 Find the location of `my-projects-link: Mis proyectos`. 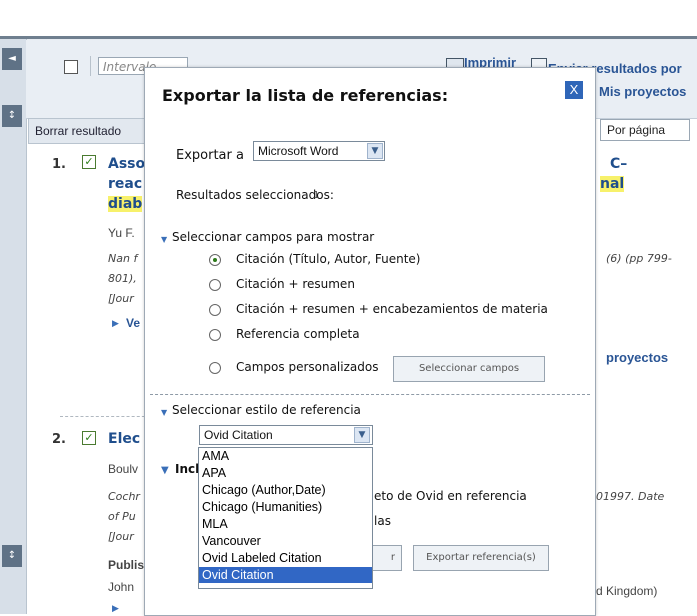

my-projects-link: Mis proyectos is located at coordinates (642, 91).